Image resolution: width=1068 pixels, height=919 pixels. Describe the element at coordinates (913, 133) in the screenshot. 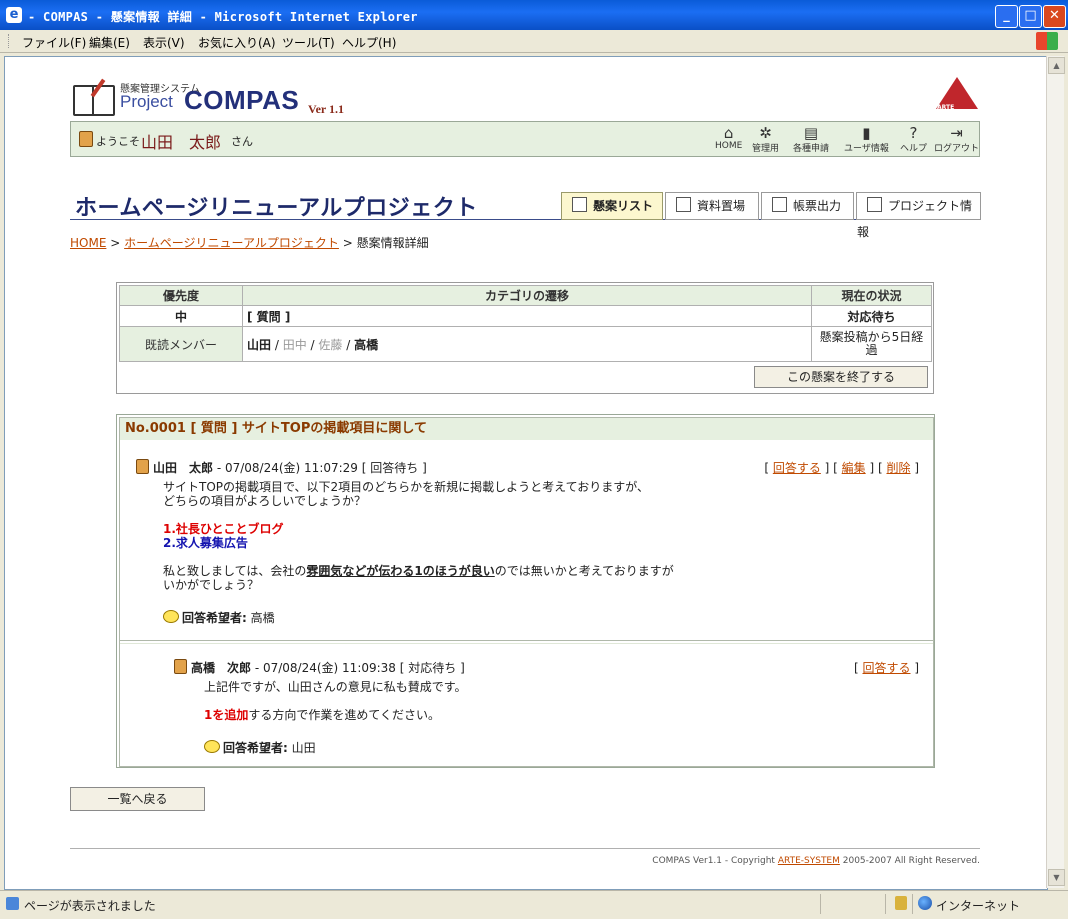

I see `help-icon: ?` at that location.